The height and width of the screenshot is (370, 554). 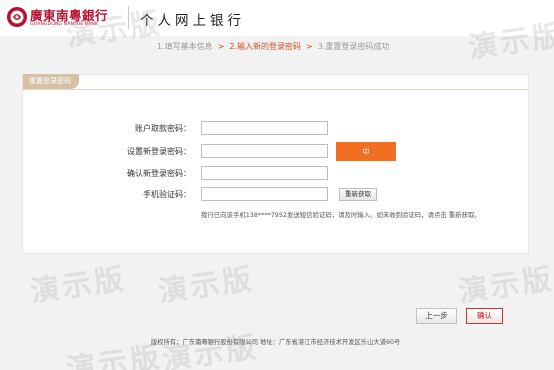 I want to click on withdraw-password-input, so click(x=264, y=128).